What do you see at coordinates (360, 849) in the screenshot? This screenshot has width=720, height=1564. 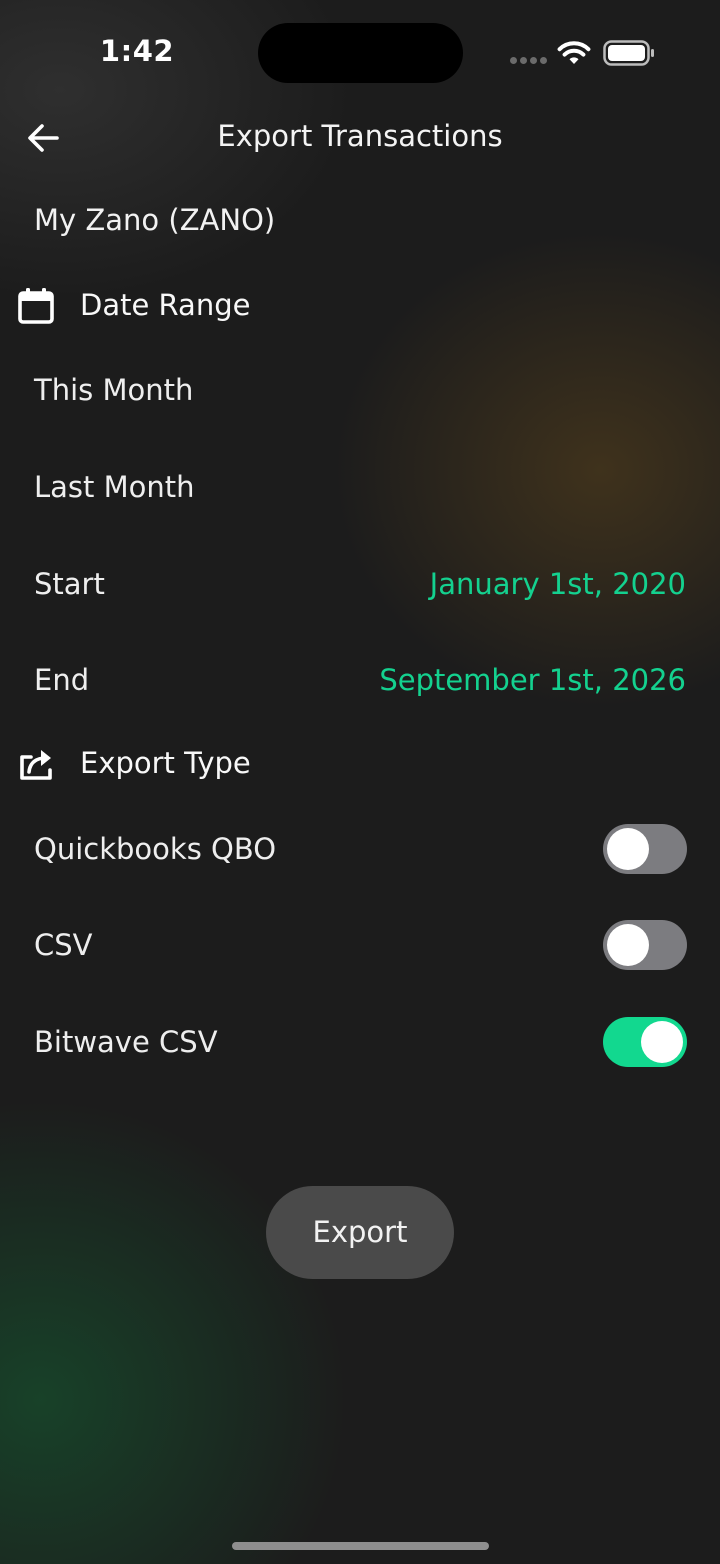 I see `export-option-quickbooks: Quickbooks QBO` at bounding box center [360, 849].